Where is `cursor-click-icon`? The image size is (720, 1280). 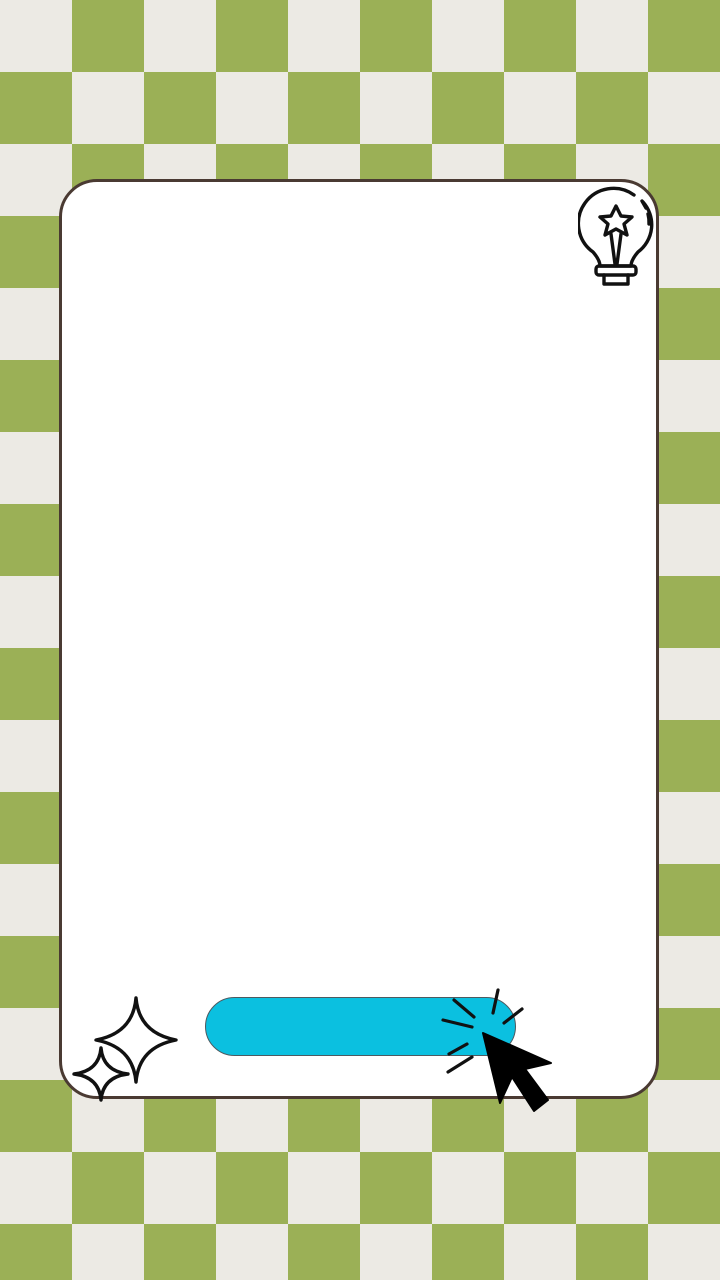 cursor-click-icon is located at coordinates (496, 1050).